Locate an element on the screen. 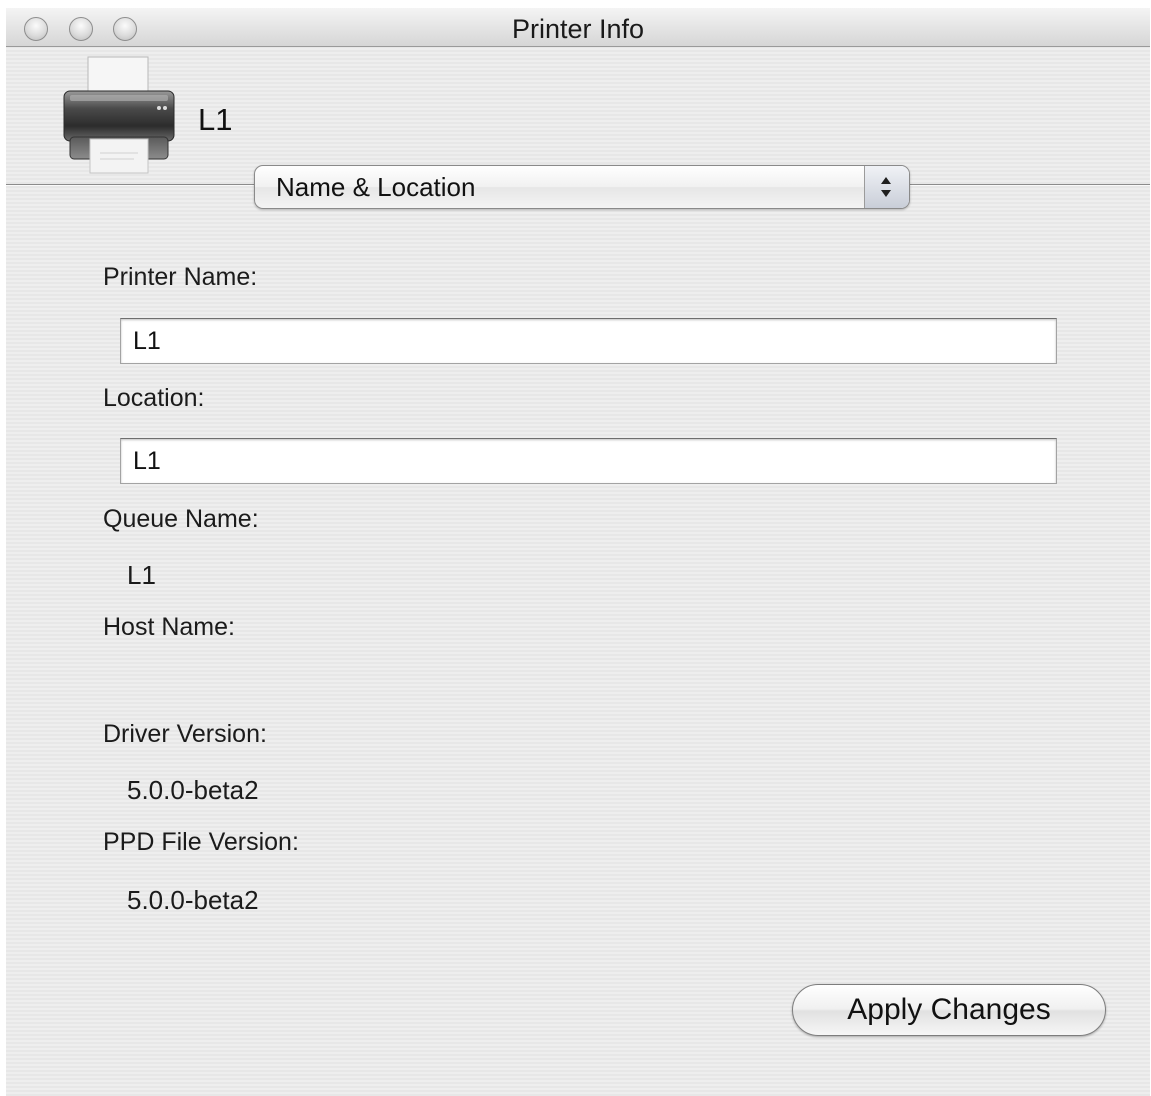 The width and height of the screenshot is (1151, 1096). location-field is located at coordinates (588, 461).